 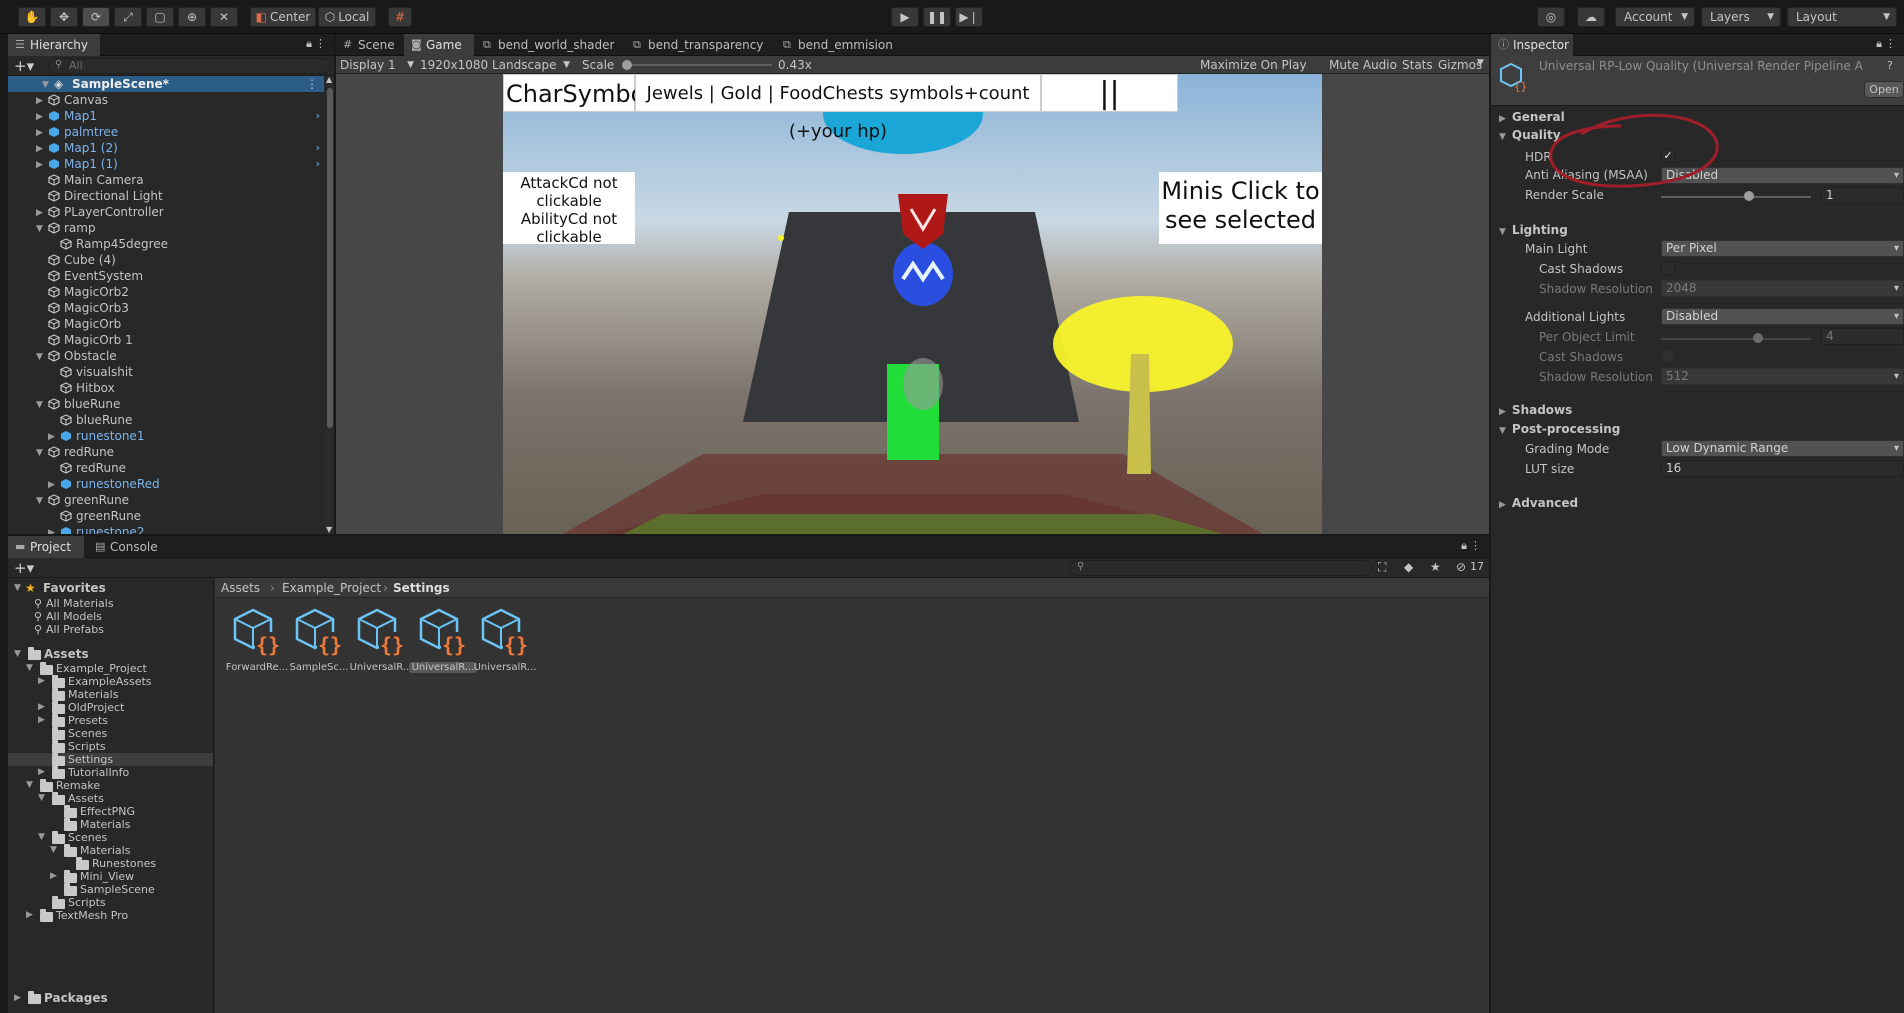 I want to click on scroll-down-icon: ▼, so click(x=329, y=529).